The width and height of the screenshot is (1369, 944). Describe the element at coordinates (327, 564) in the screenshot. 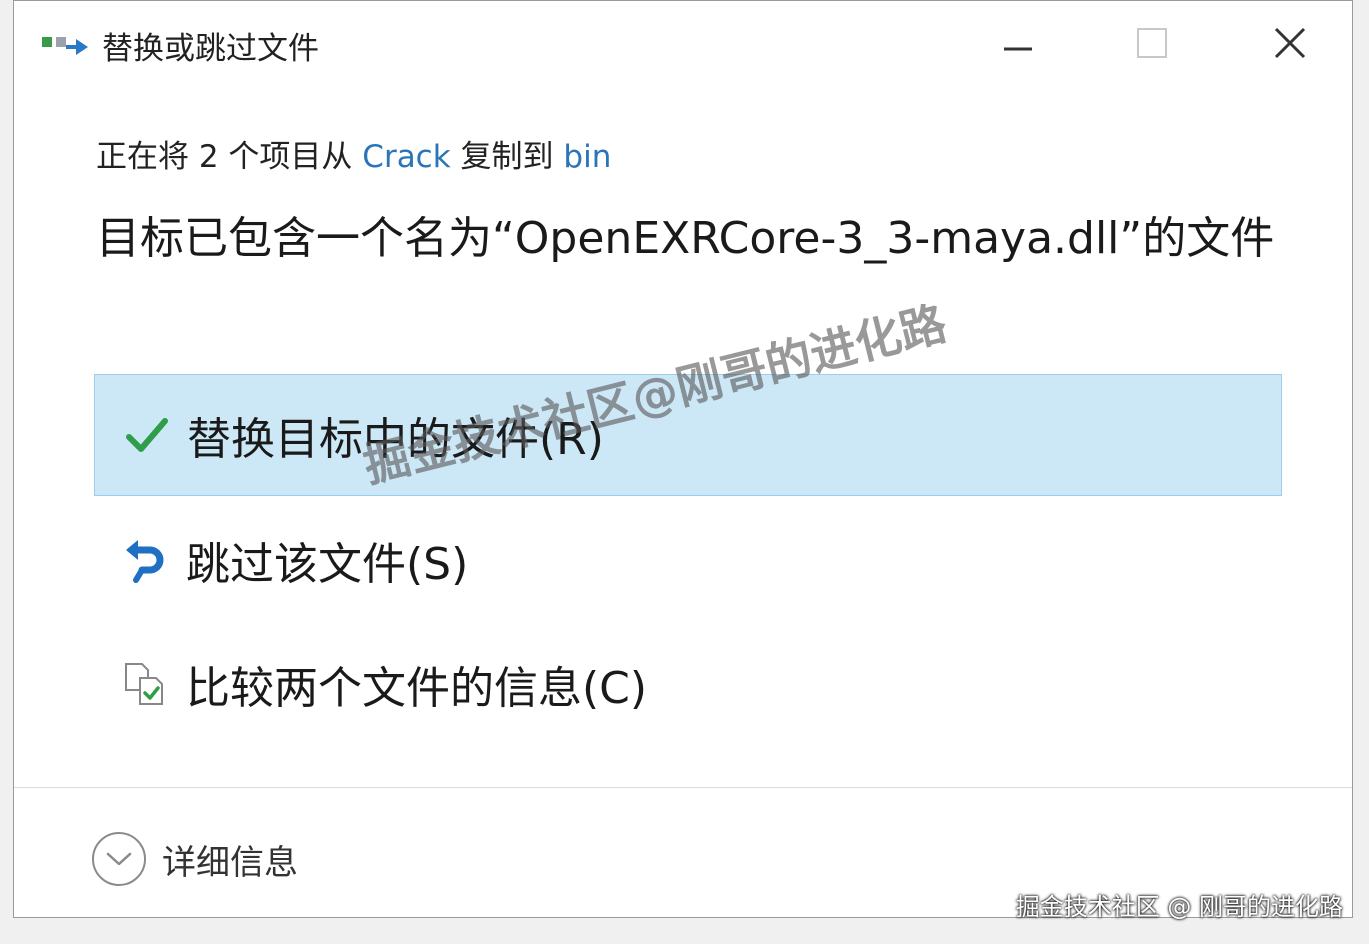

I see `skip-file-label: 跳过该文件(S)` at that location.